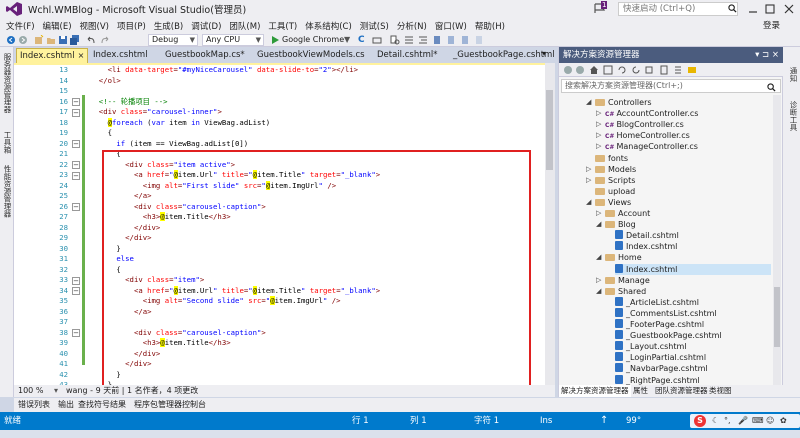  Describe the element at coordinates (30, 391) in the screenshot. I see `zoom-level: 100 %` at that location.